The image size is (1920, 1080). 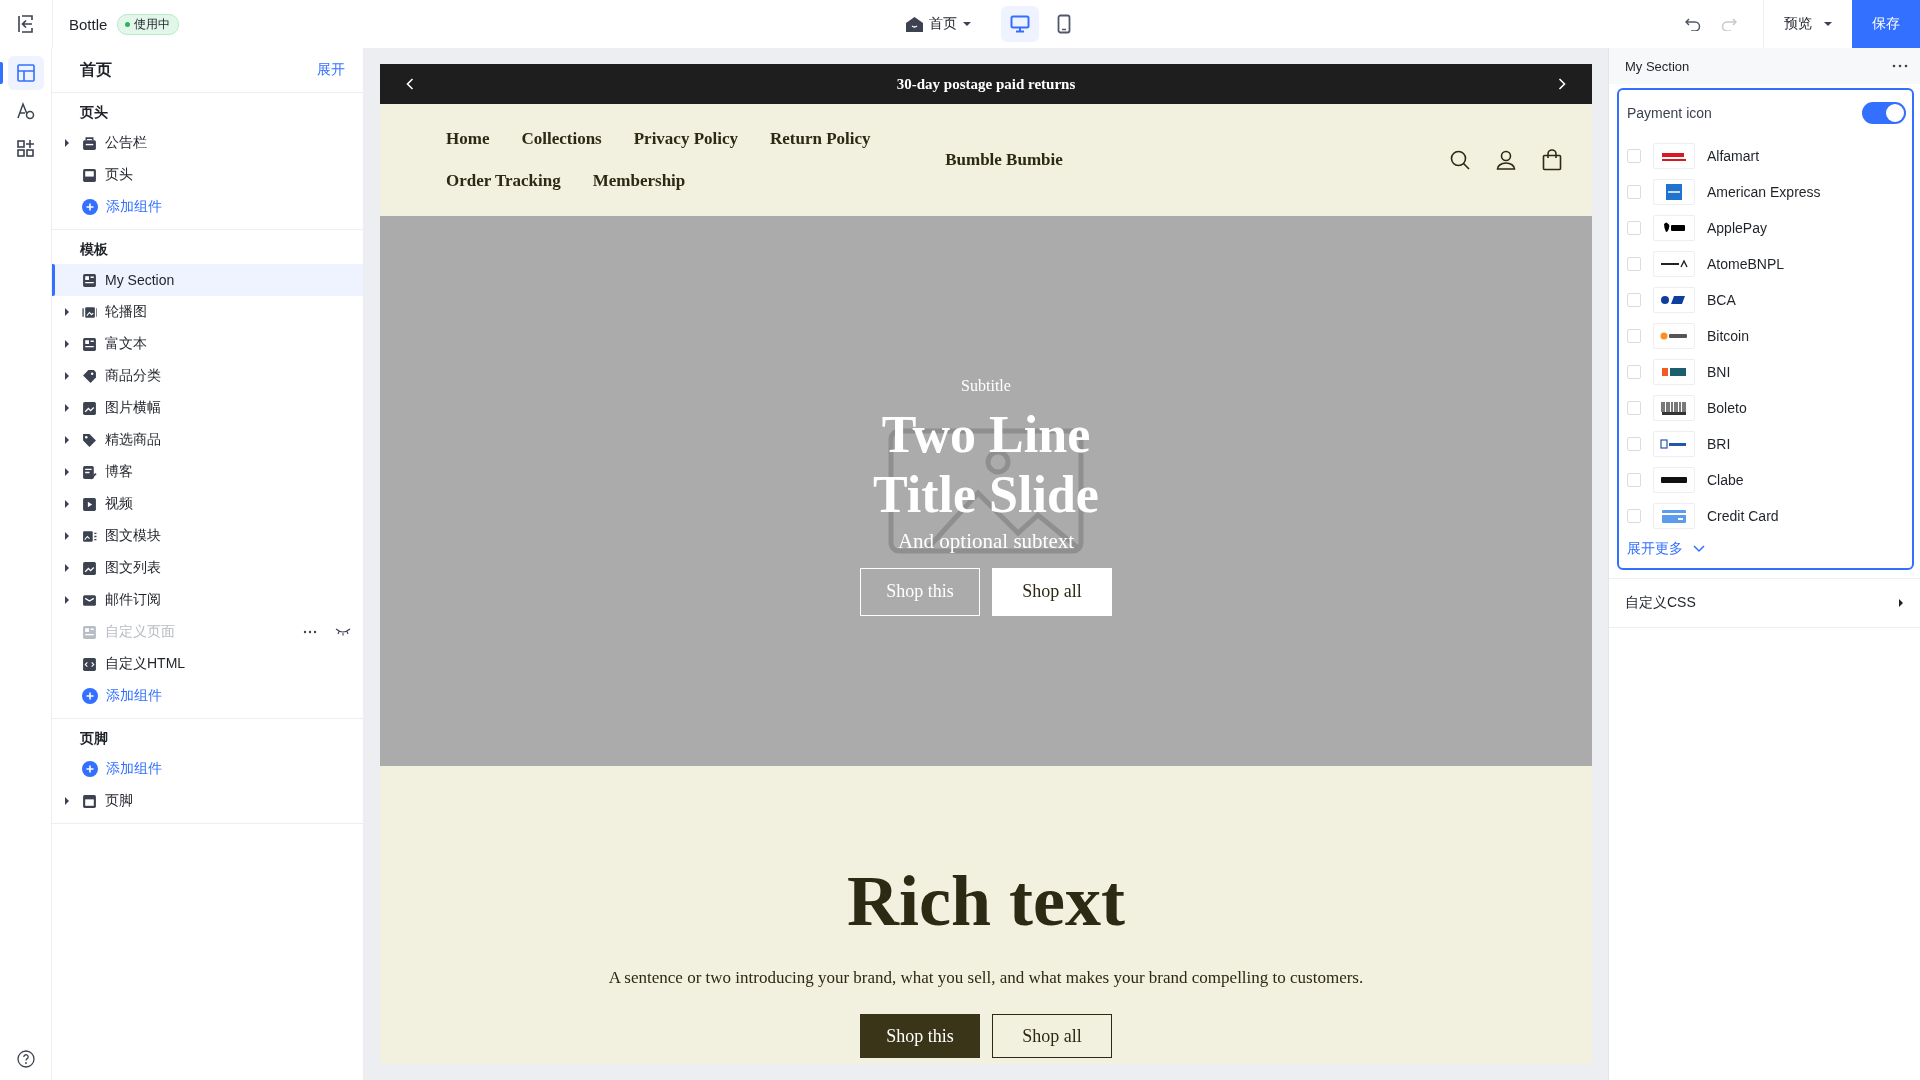 I want to click on section-item: 页脚, so click(x=207, y=801).